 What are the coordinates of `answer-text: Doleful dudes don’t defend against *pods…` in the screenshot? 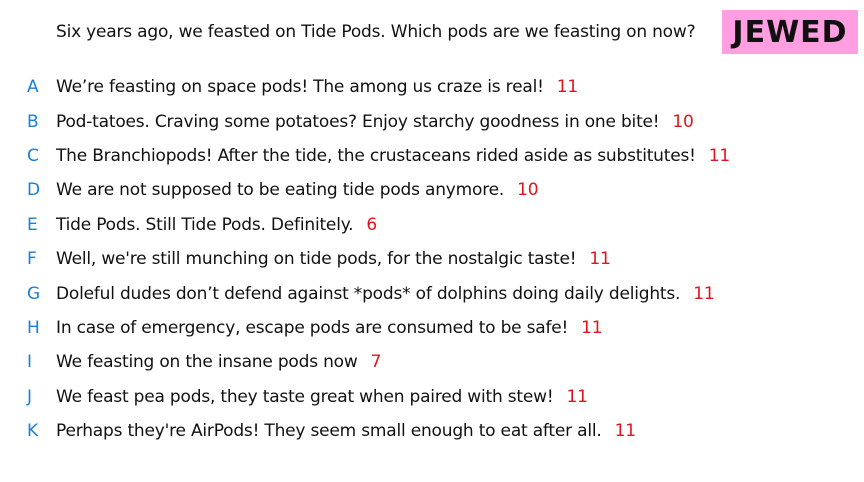 It's located at (368, 293).